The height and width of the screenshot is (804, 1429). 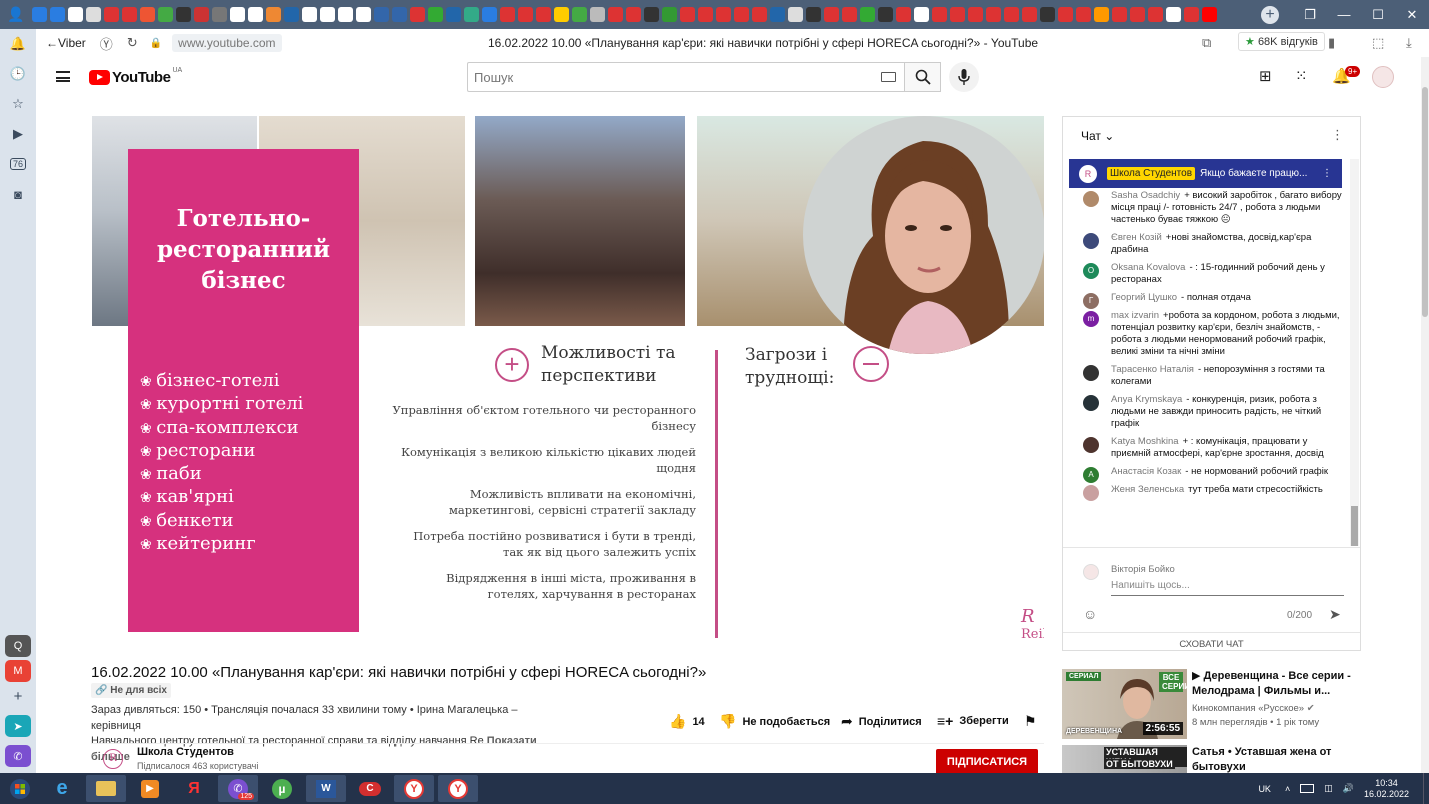 I want to click on taskbar-ie-icon: e, so click(x=62, y=788).